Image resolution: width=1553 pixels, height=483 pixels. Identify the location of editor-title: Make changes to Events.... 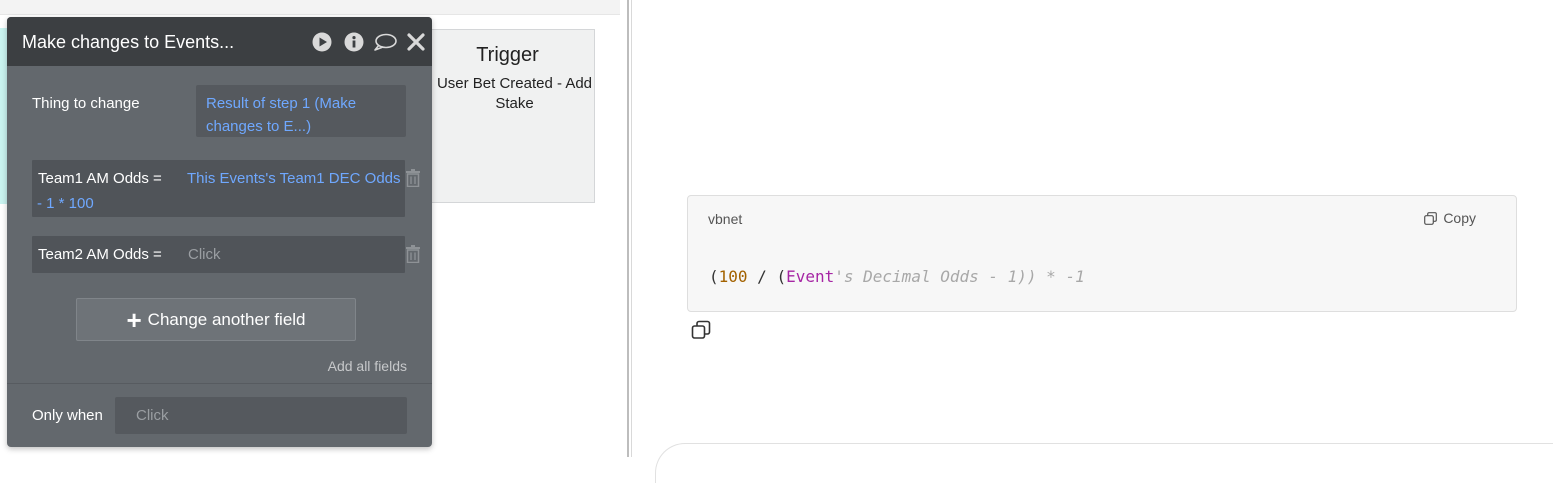
(128, 42).